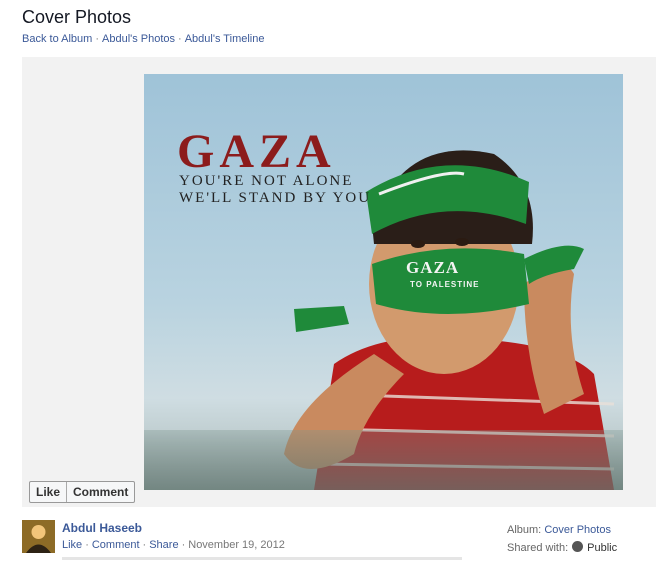  What do you see at coordinates (433, 267) in the screenshot?
I see `scarf-text: GAZA` at bounding box center [433, 267].